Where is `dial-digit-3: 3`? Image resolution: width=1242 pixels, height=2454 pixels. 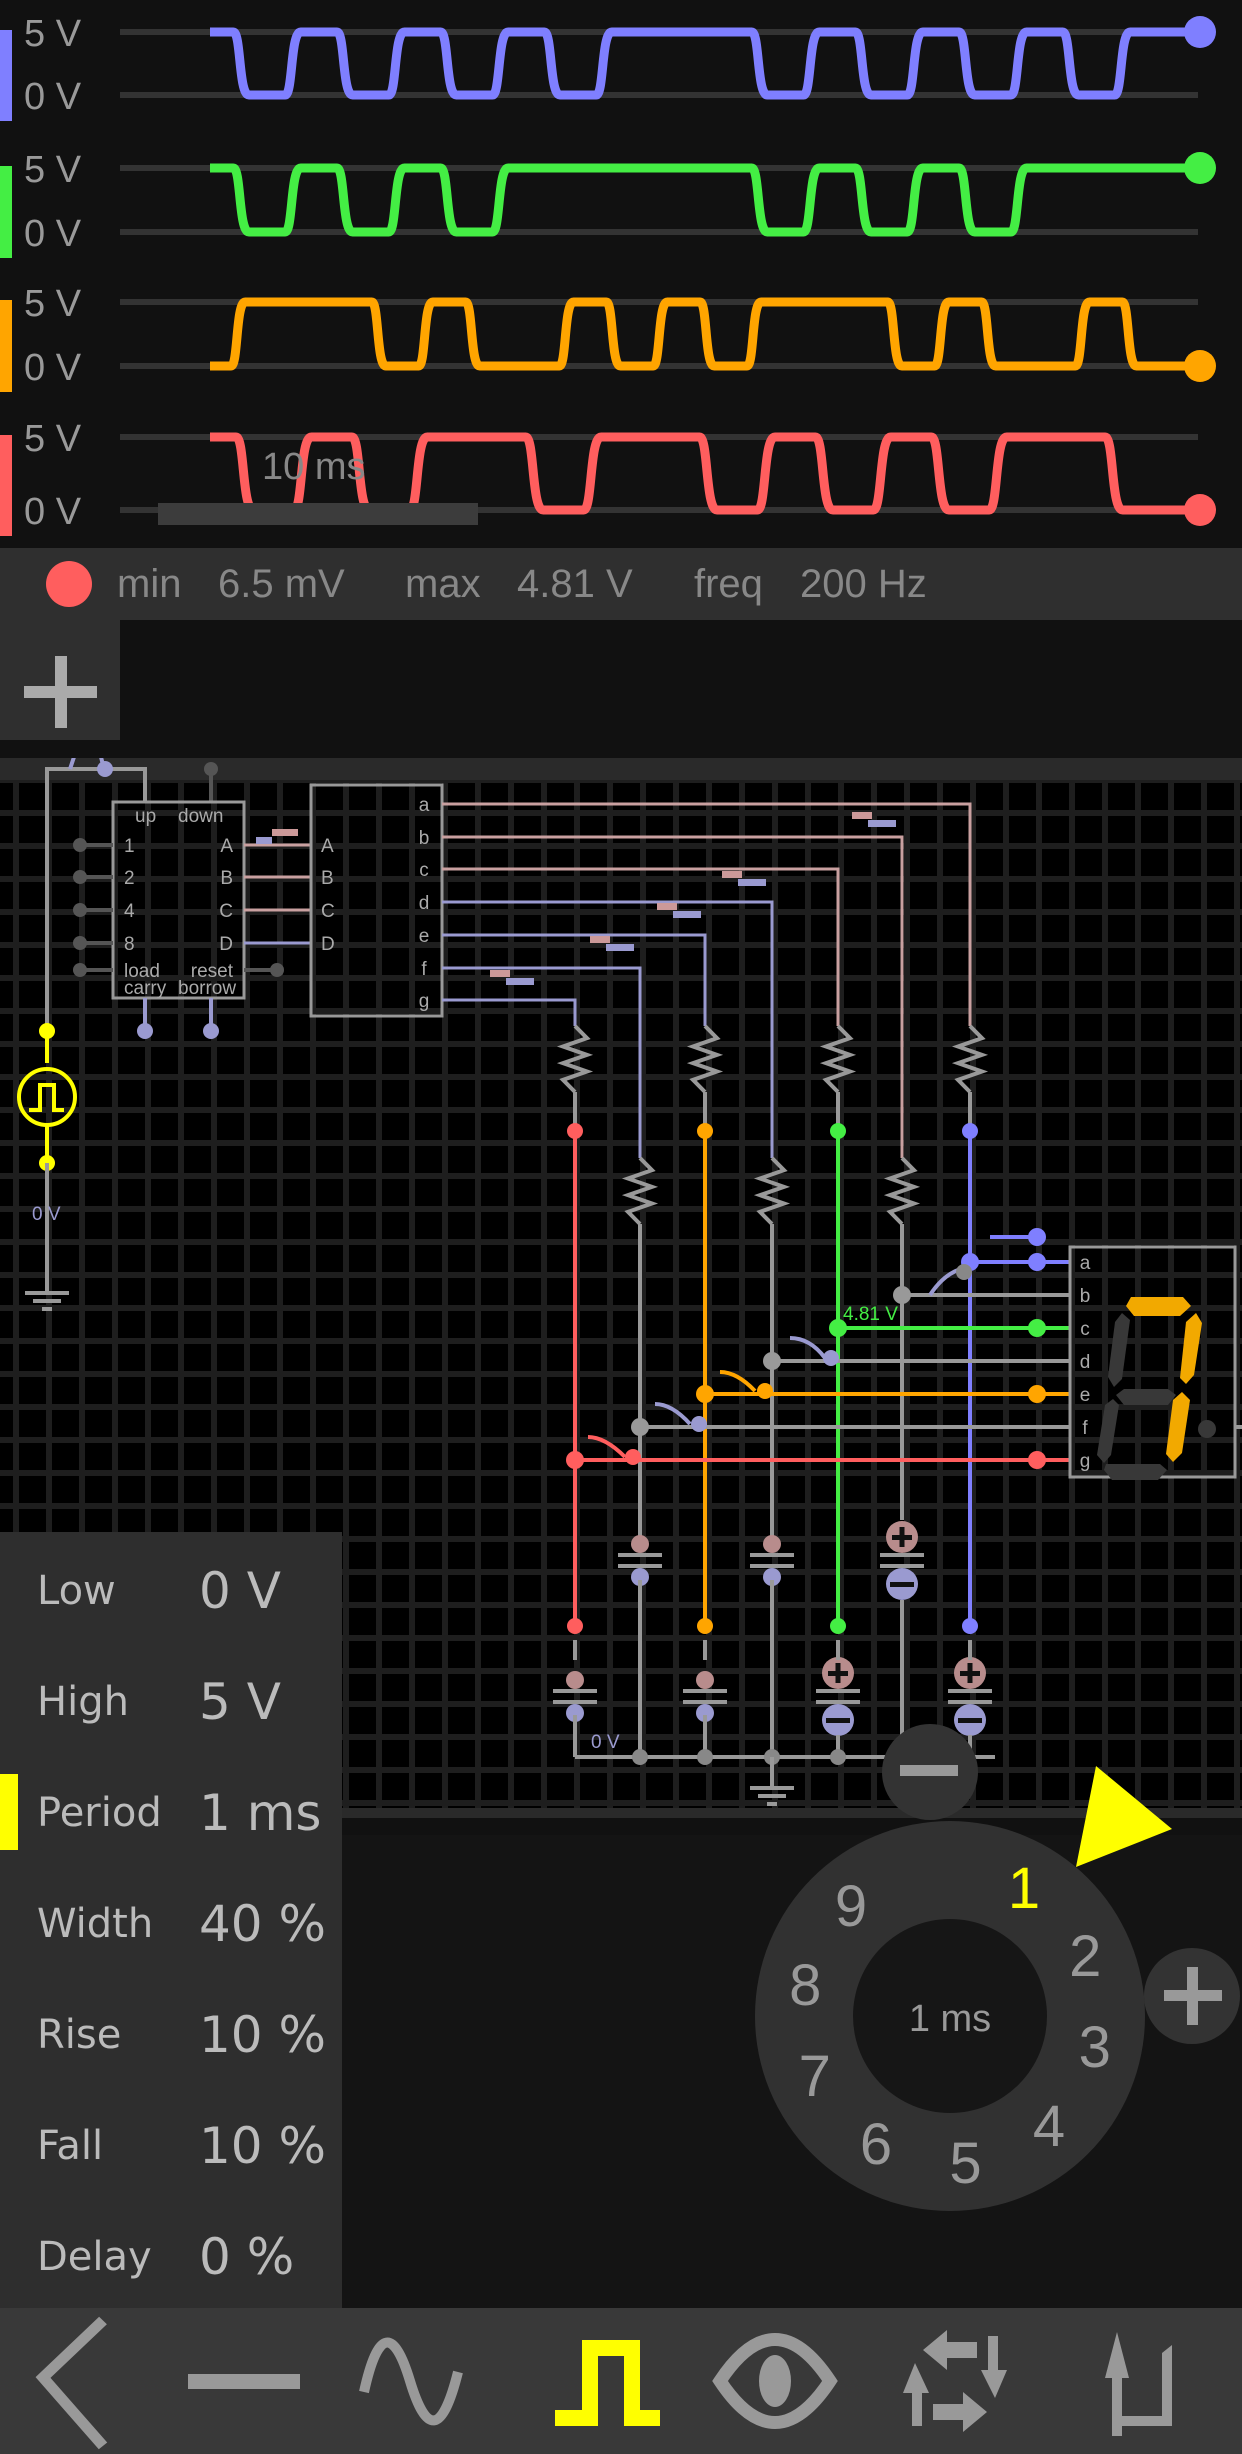
dial-digit-3: 3 is located at coordinates (1095, 2047).